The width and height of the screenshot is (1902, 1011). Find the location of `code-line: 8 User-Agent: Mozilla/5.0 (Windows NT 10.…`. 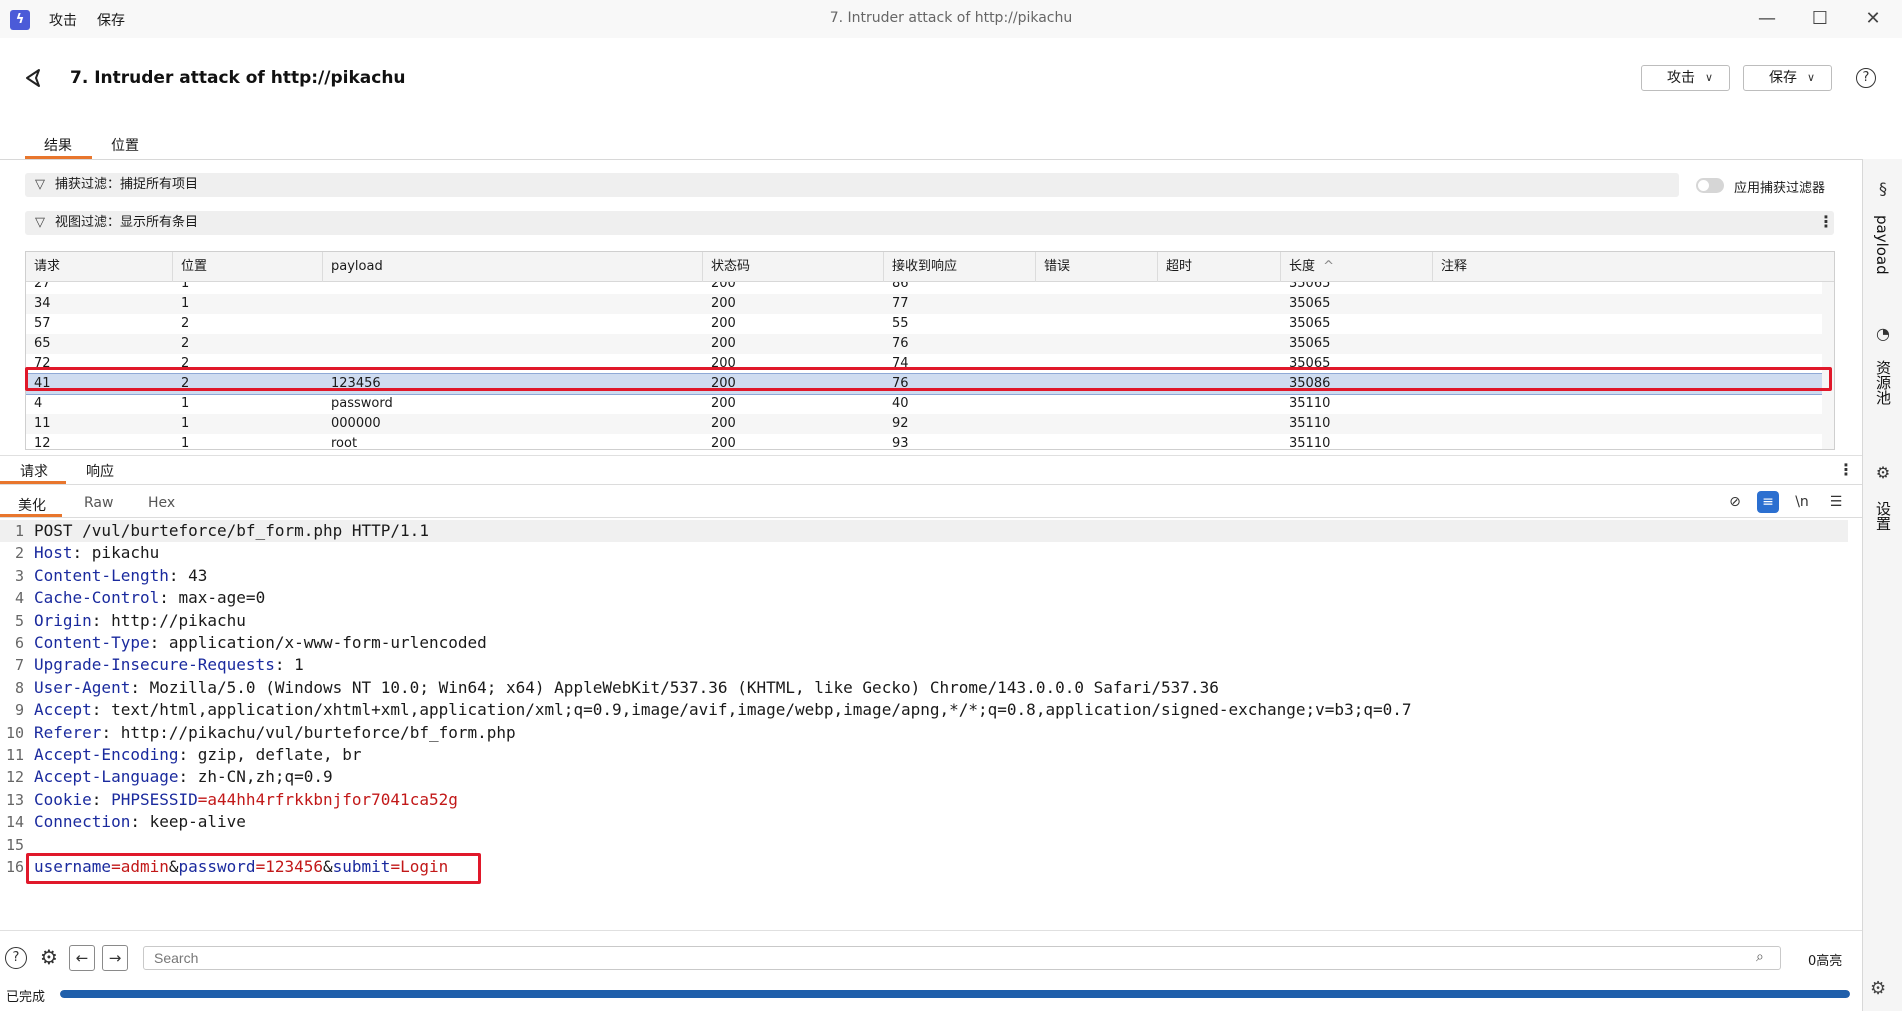

code-line: 8 User-Agent: Mozilla/5.0 (Windows NT 10.… is located at coordinates (924, 688).